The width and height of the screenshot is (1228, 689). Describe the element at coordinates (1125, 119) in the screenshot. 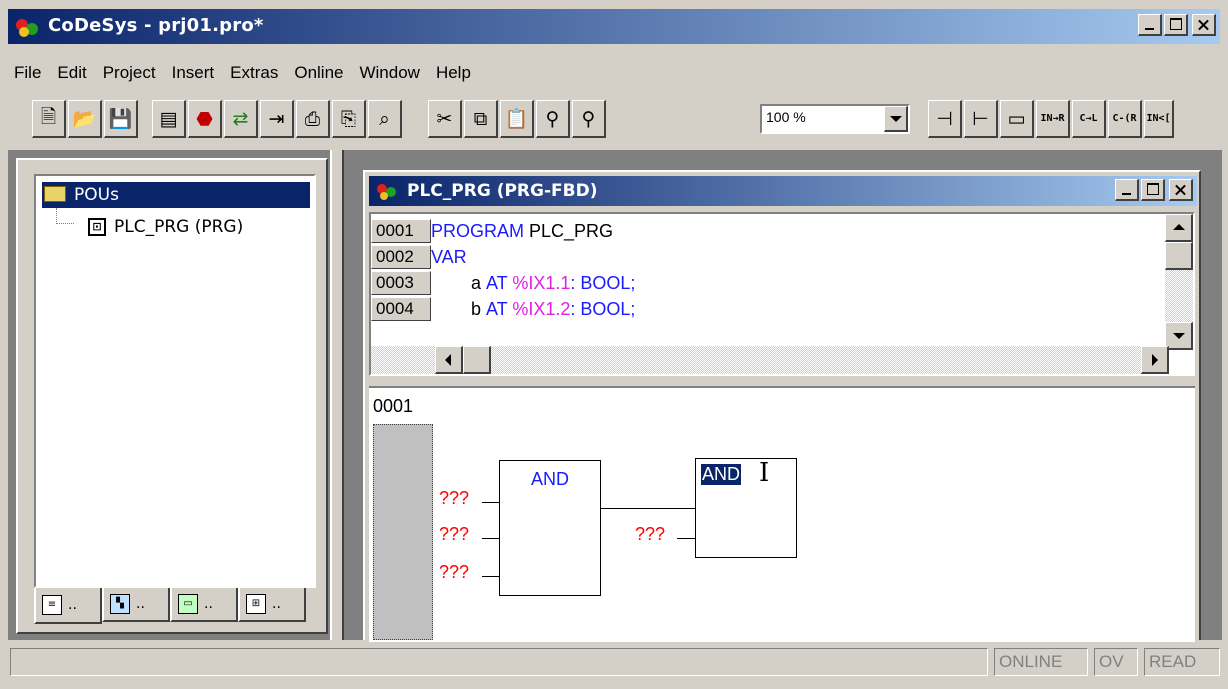

I see `return-icon: C-(R` at that location.